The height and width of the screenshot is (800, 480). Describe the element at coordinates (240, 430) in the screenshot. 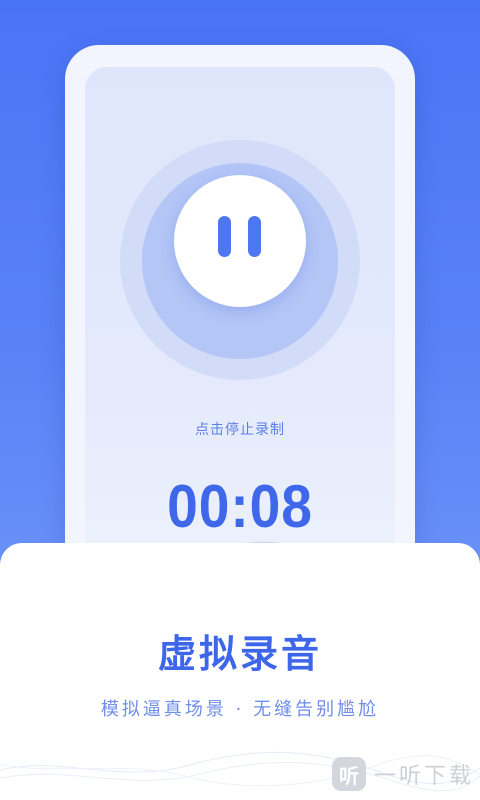

I see `stop-recording-hint: 点击停止录制` at that location.